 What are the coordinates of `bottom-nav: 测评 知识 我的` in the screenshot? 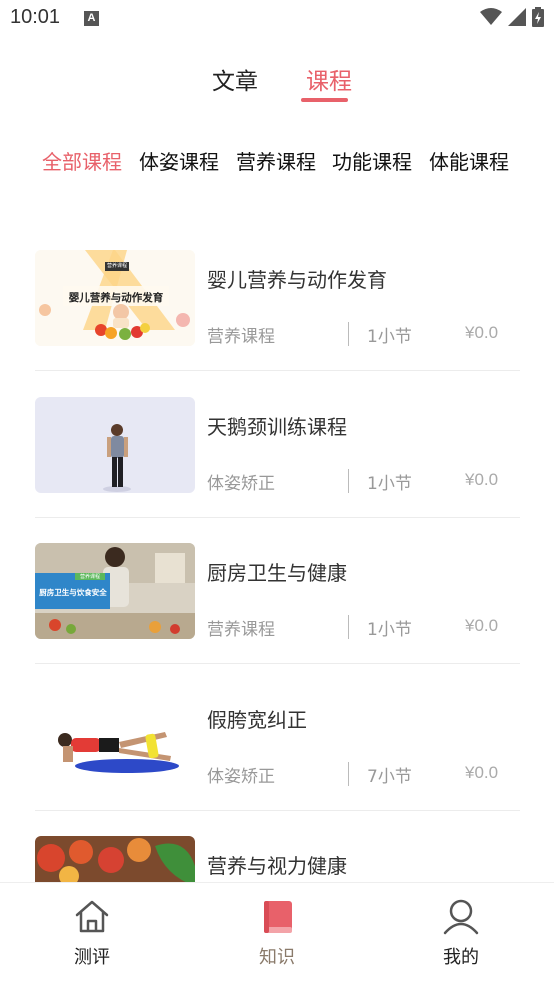 It's located at (277, 933).